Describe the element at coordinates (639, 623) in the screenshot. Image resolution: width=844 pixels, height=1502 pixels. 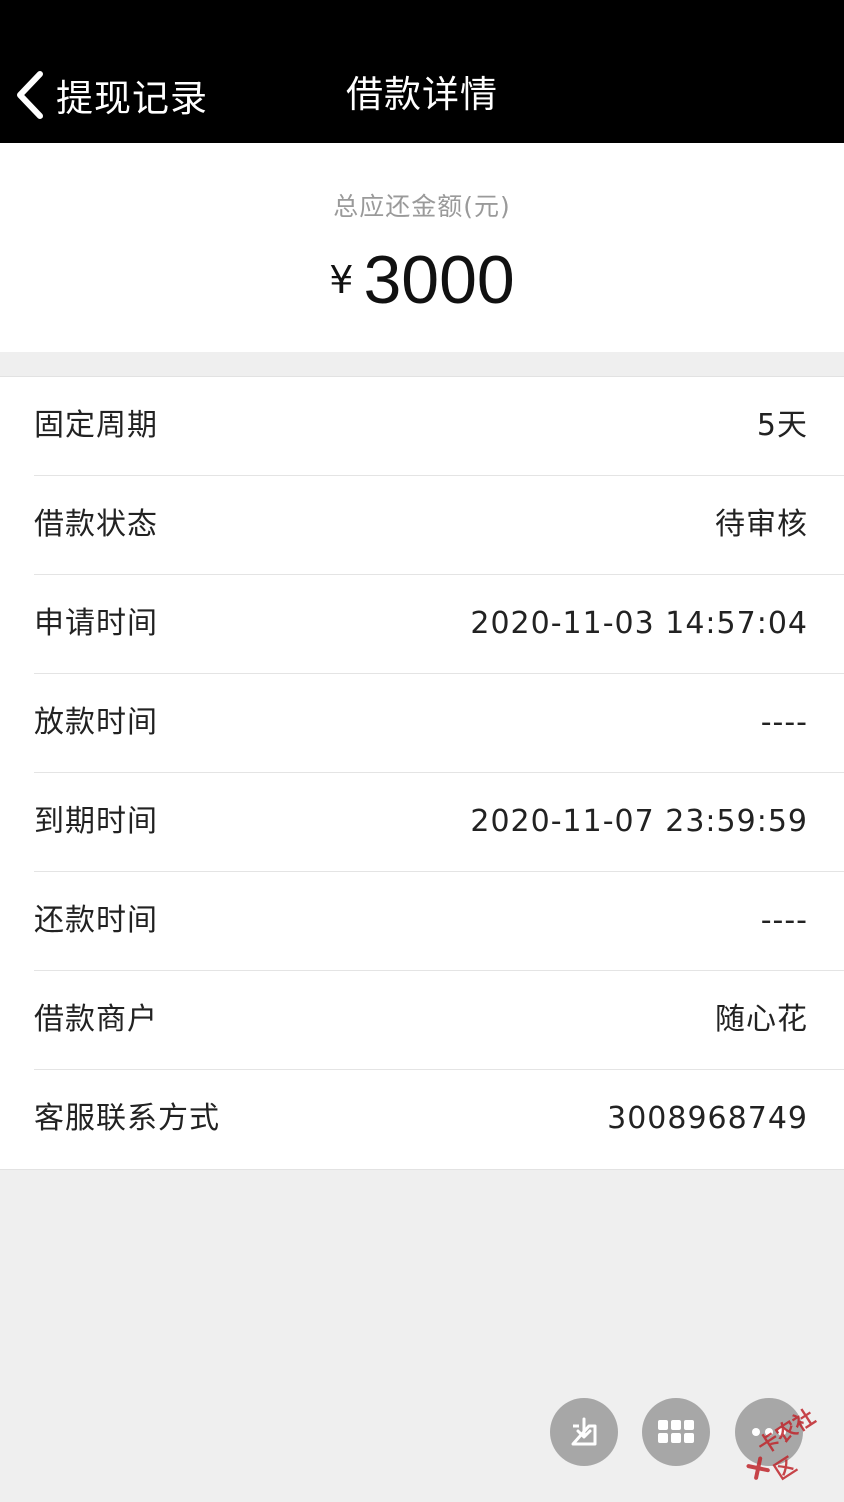
I see `row-value: 2020-11-03 14:57:04` at that location.